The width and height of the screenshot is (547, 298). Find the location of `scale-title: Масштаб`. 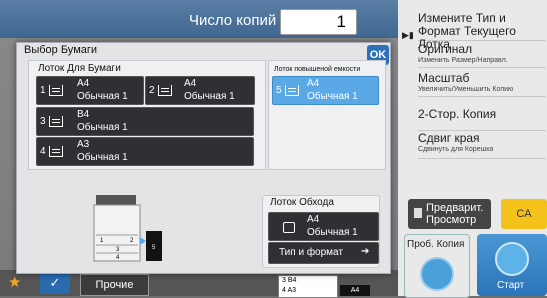

scale-title: Масштаб is located at coordinates (444, 78).